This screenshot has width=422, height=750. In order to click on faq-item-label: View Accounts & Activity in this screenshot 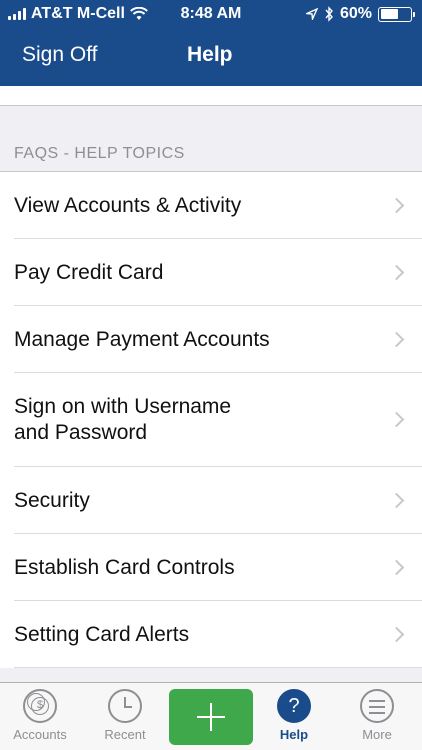, I will do `click(128, 205)`.